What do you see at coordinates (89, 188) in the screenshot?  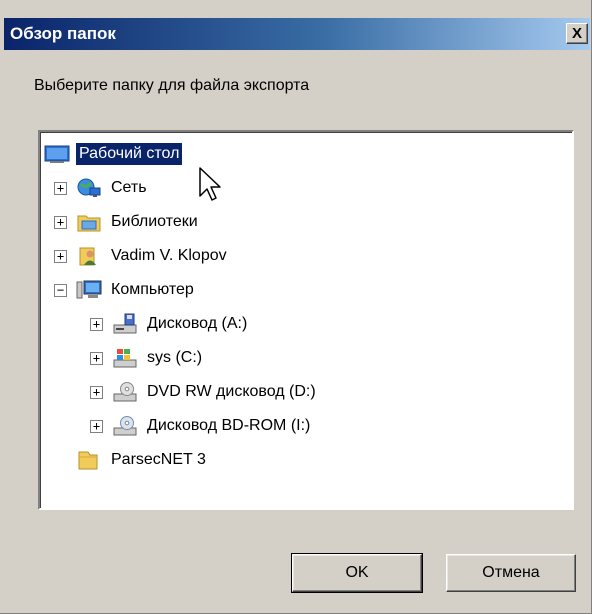 I see `network-icon` at bounding box center [89, 188].